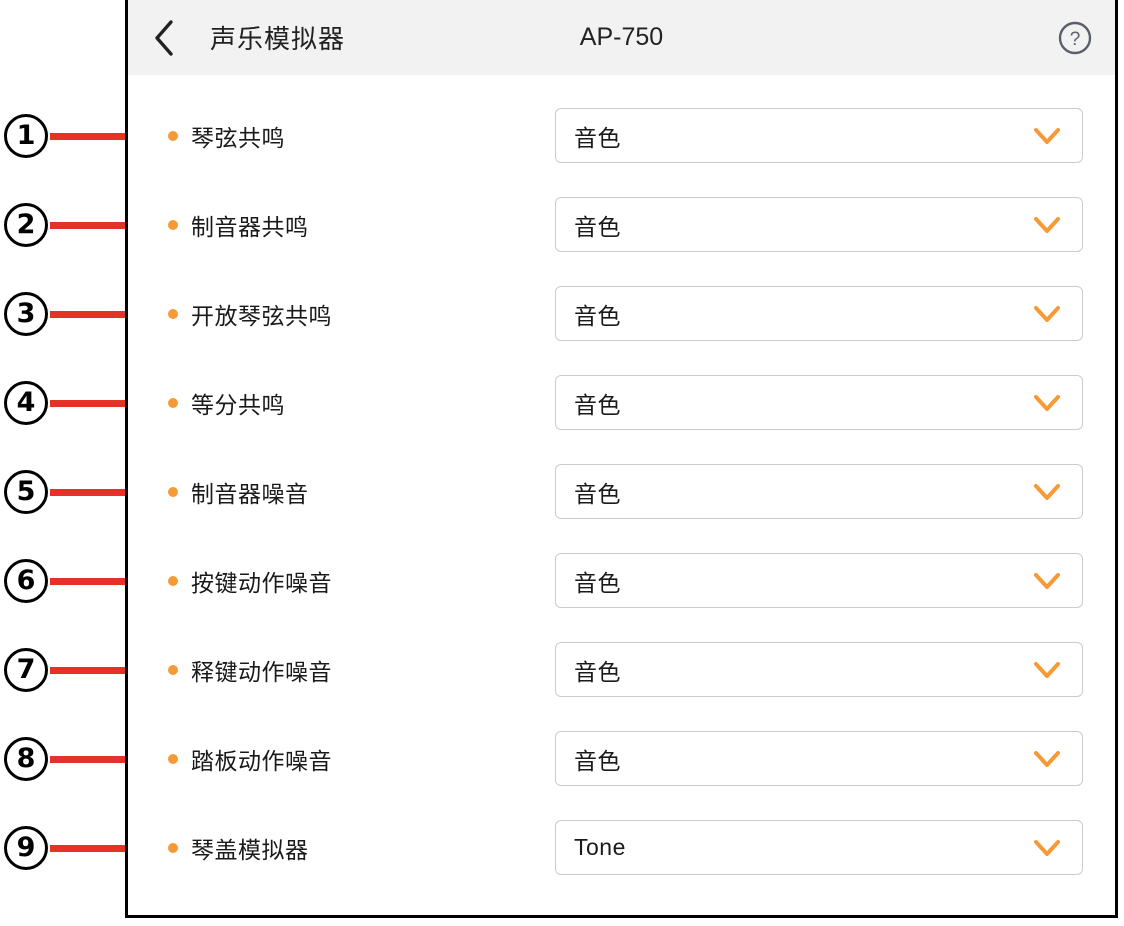  What do you see at coordinates (26, 669) in the screenshot?
I see `callout-number-badge: 7` at bounding box center [26, 669].